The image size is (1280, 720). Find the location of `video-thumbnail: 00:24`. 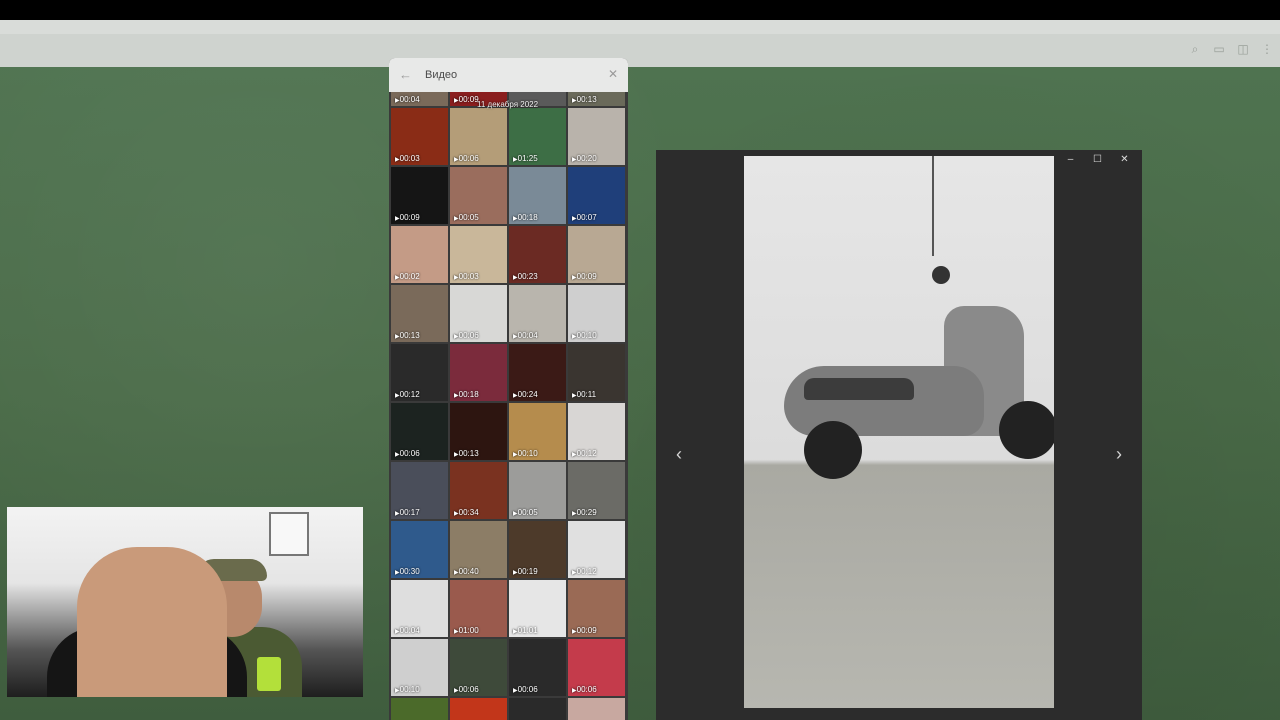

video-thumbnail: 00:24 is located at coordinates (537, 372).